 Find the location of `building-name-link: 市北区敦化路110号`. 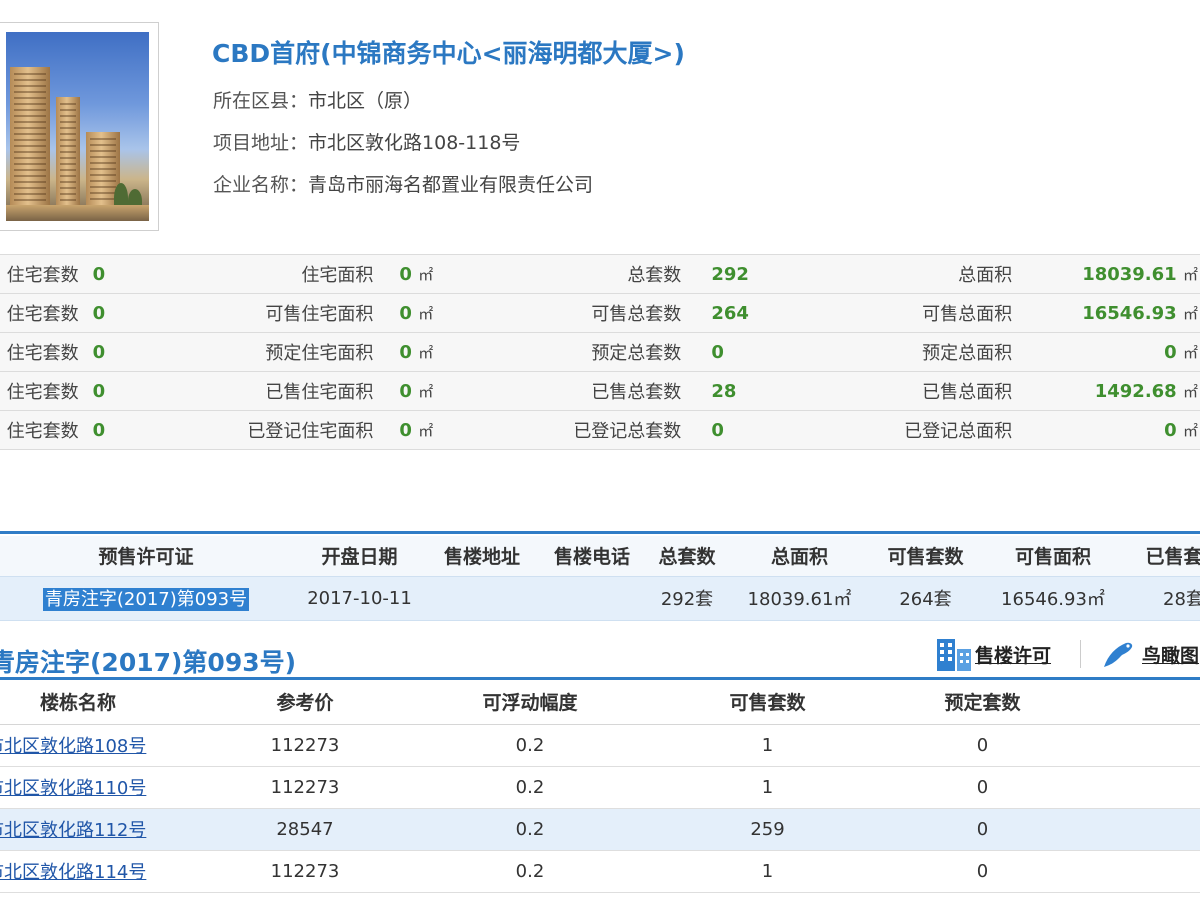

building-name-link: 市北区敦化路110号 is located at coordinates (73, 788).